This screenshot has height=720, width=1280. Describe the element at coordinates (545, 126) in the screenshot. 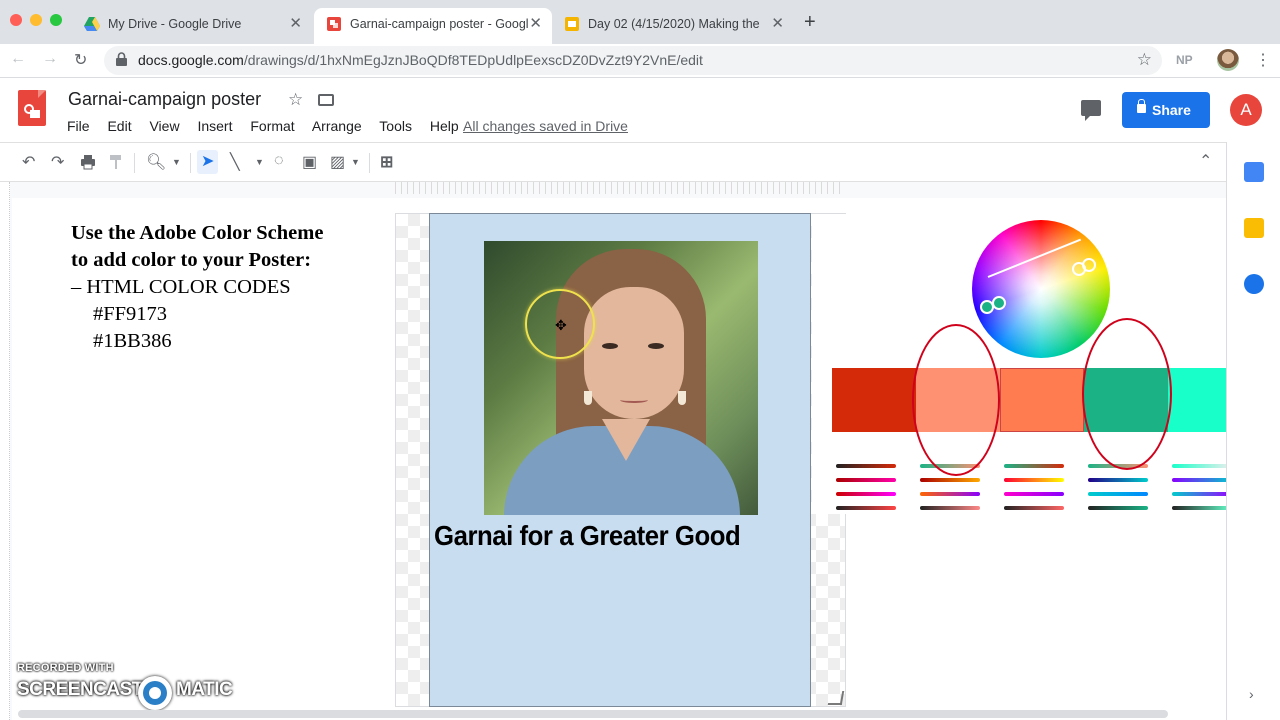

I see `save-status: All changes saved in Drive` at that location.